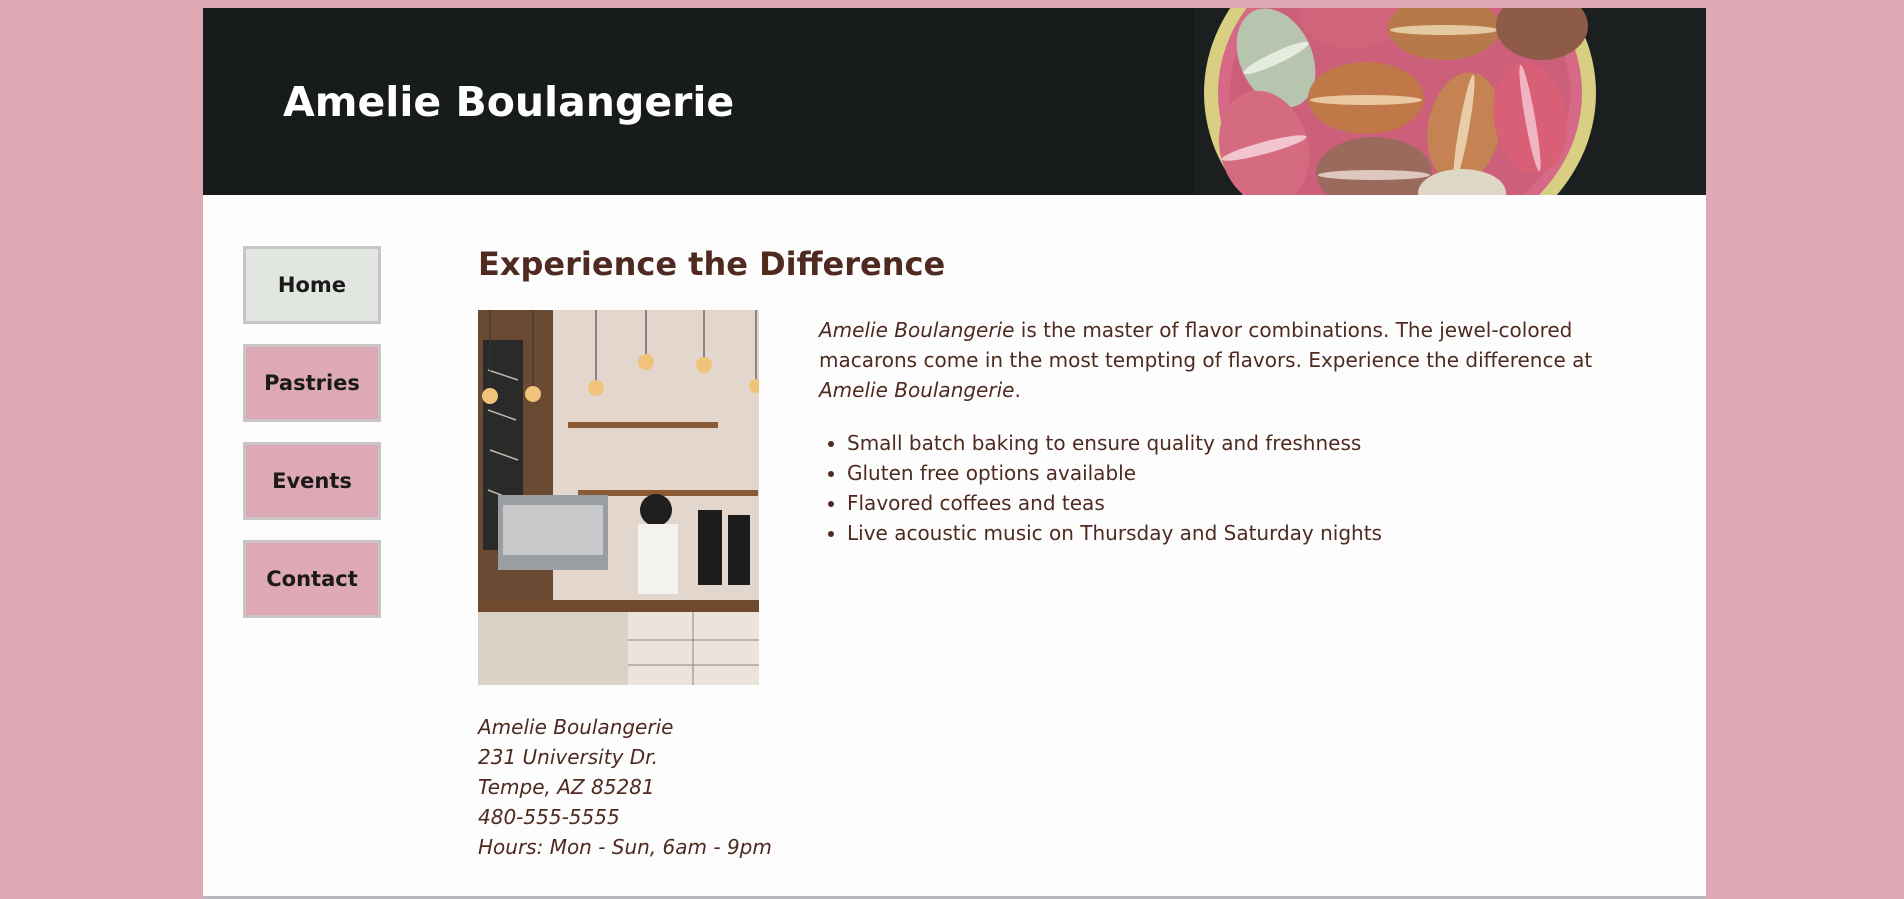 This screenshot has width=1904, height=899. Describe the element at coordinates (576, 727) in the screenshot. I see `address-business-name: Amelie Boulangerie` at that location.